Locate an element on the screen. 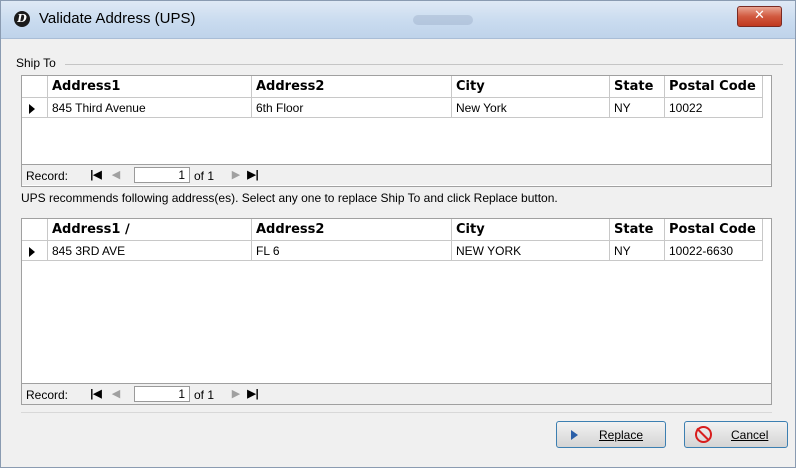 This screenshot has width=796, height=468. ship-to-record-navigator: Record: |◀ ◀ 1 of 1 ▶ ▶| is located at coordinates (396, 174).